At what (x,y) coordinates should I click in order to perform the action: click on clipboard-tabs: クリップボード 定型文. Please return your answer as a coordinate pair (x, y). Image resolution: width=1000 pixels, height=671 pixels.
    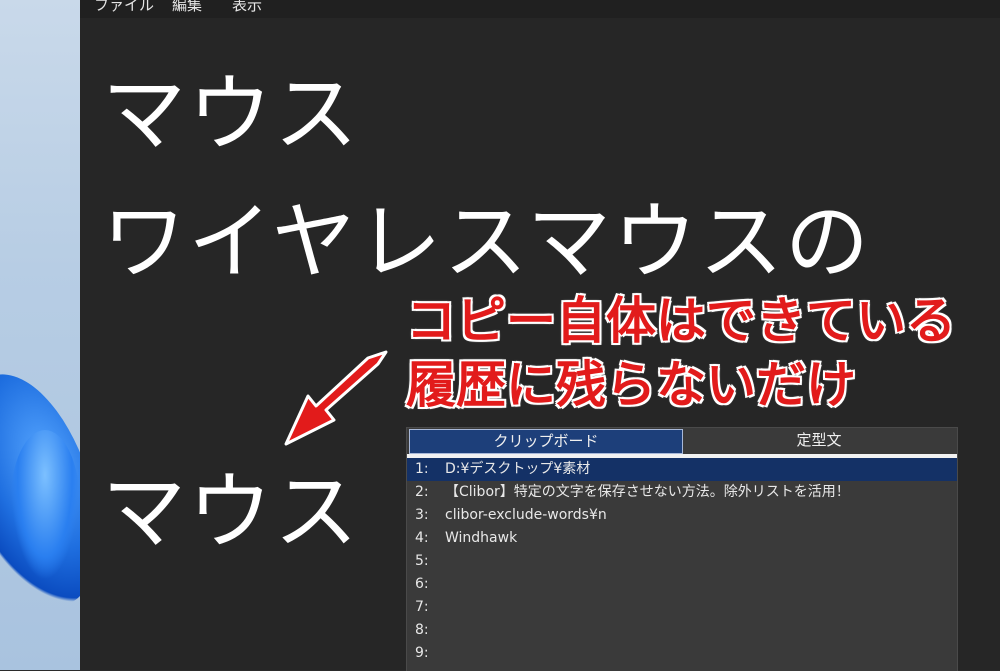
    Looking at the image, I should click on (682, 441).